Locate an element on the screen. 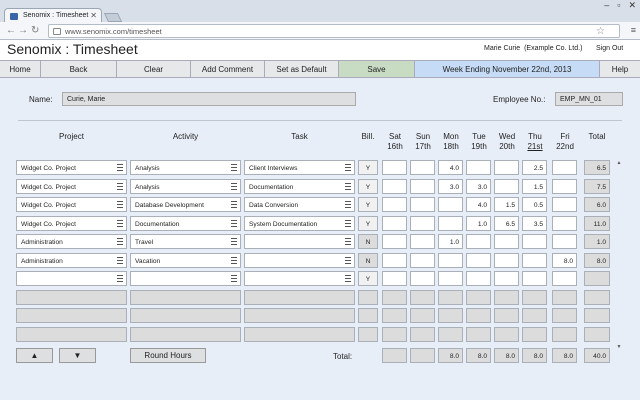  task-select: Data Conversion is located at coordinates (299, 204).